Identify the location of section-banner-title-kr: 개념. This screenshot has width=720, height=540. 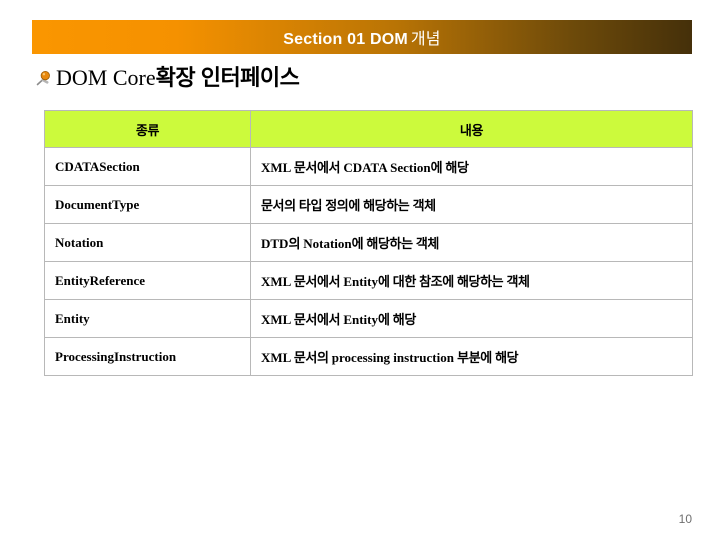
(425, 39).